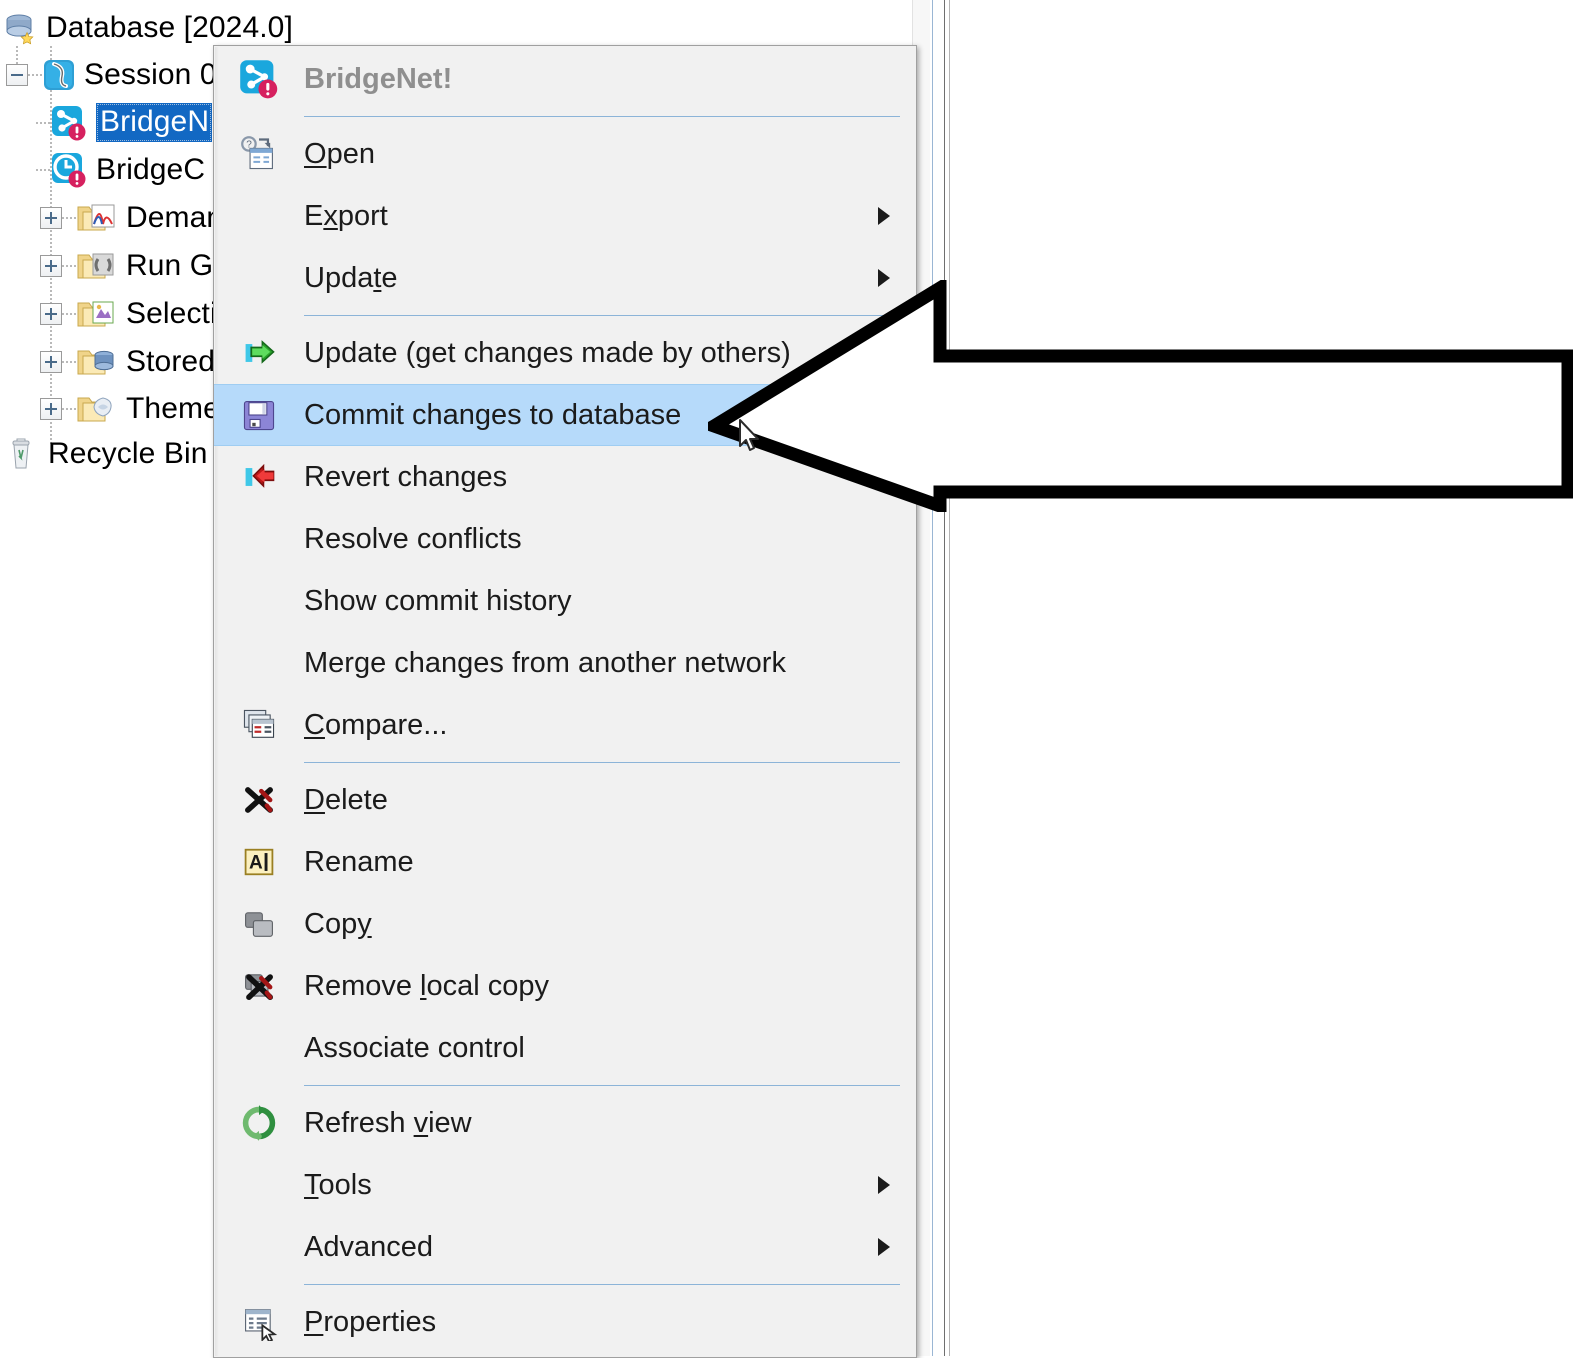  I want to click on tree-expander-collapse, so click(17, 74).